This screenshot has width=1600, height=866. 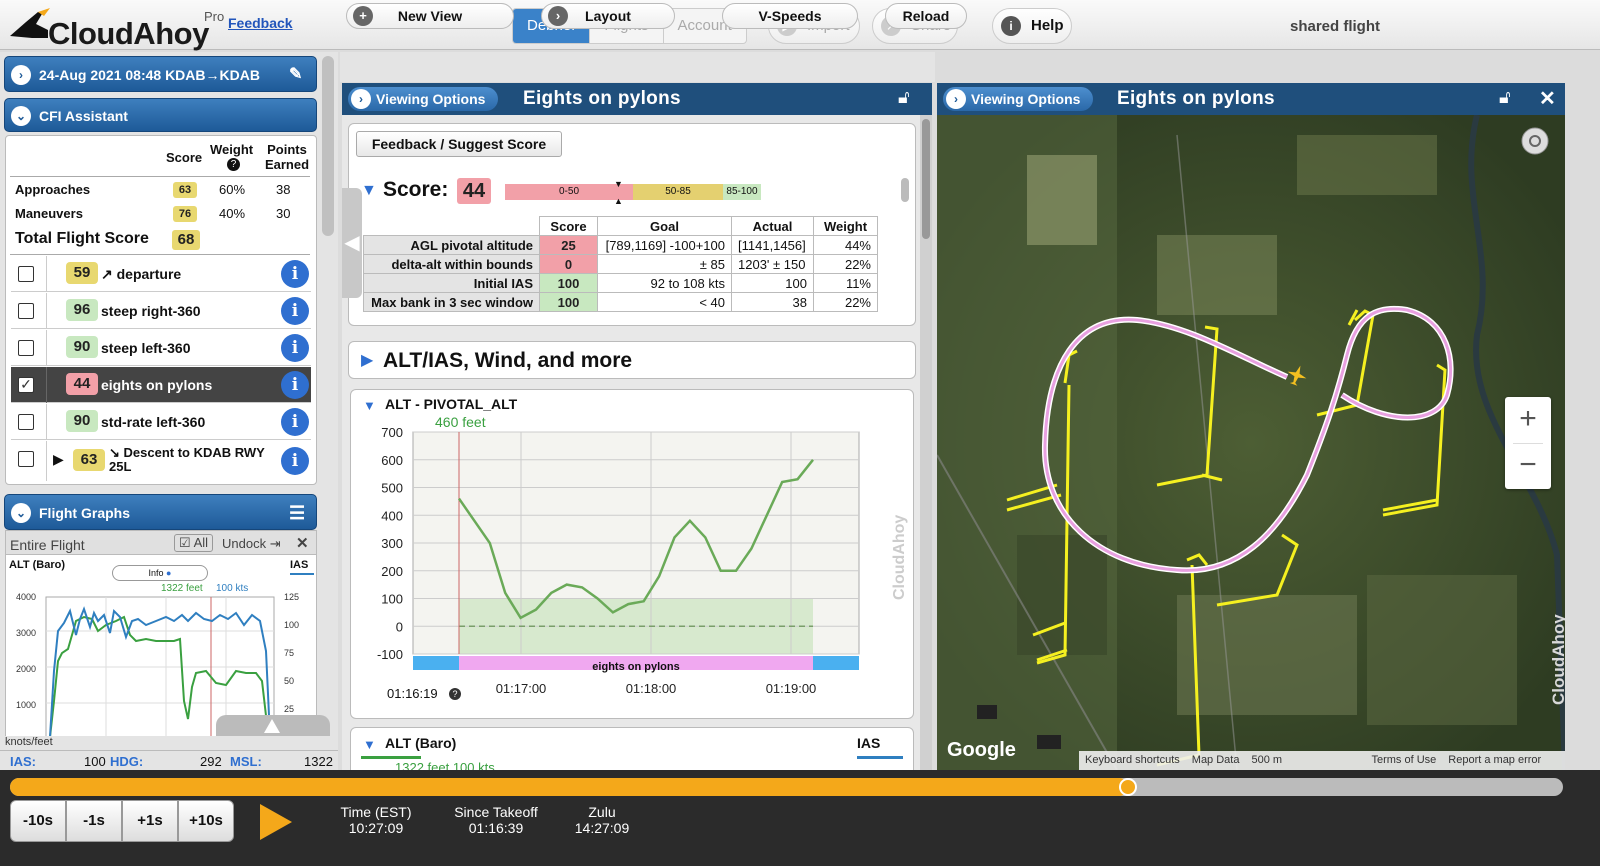 I want to click on zulu-time: Zulu 14:27:09, so click(x=602, y=820).